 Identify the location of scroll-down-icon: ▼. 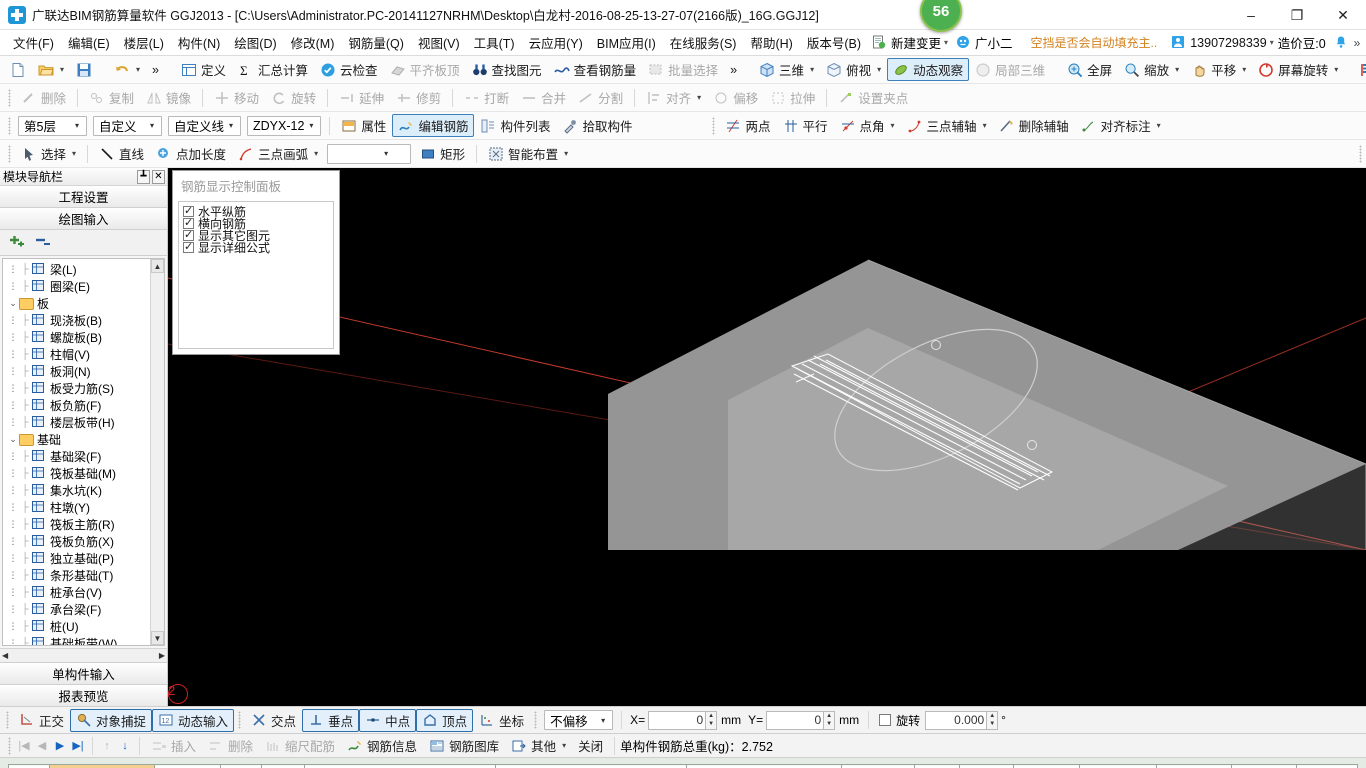
(157, 638).